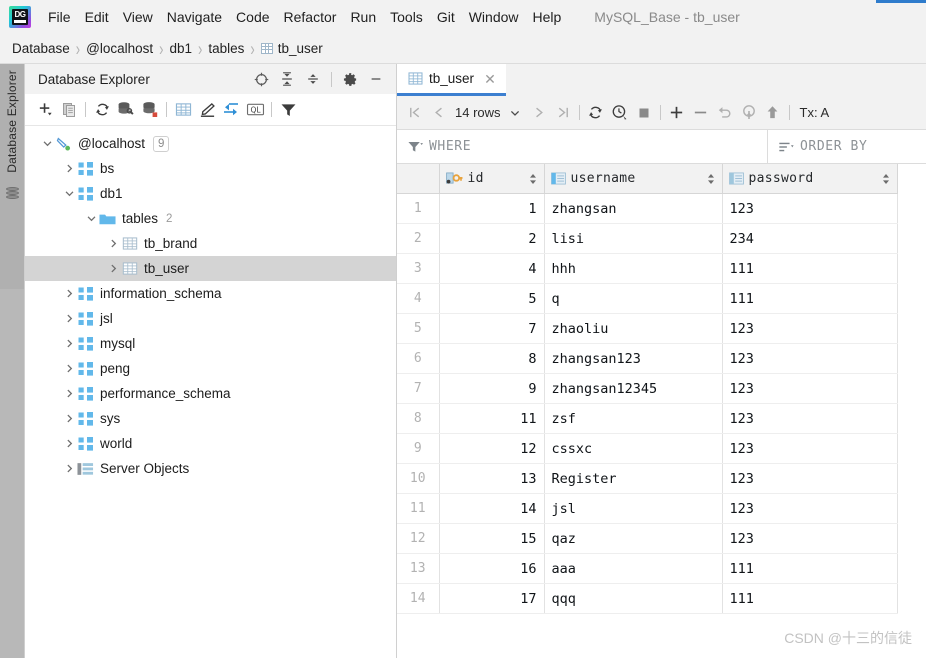 This screenshot has height=658, width=926. What do you see at coordinates (494, 17) in the screenshot?
I see `menu-item-window: Window` at bounding box center [494, 17].